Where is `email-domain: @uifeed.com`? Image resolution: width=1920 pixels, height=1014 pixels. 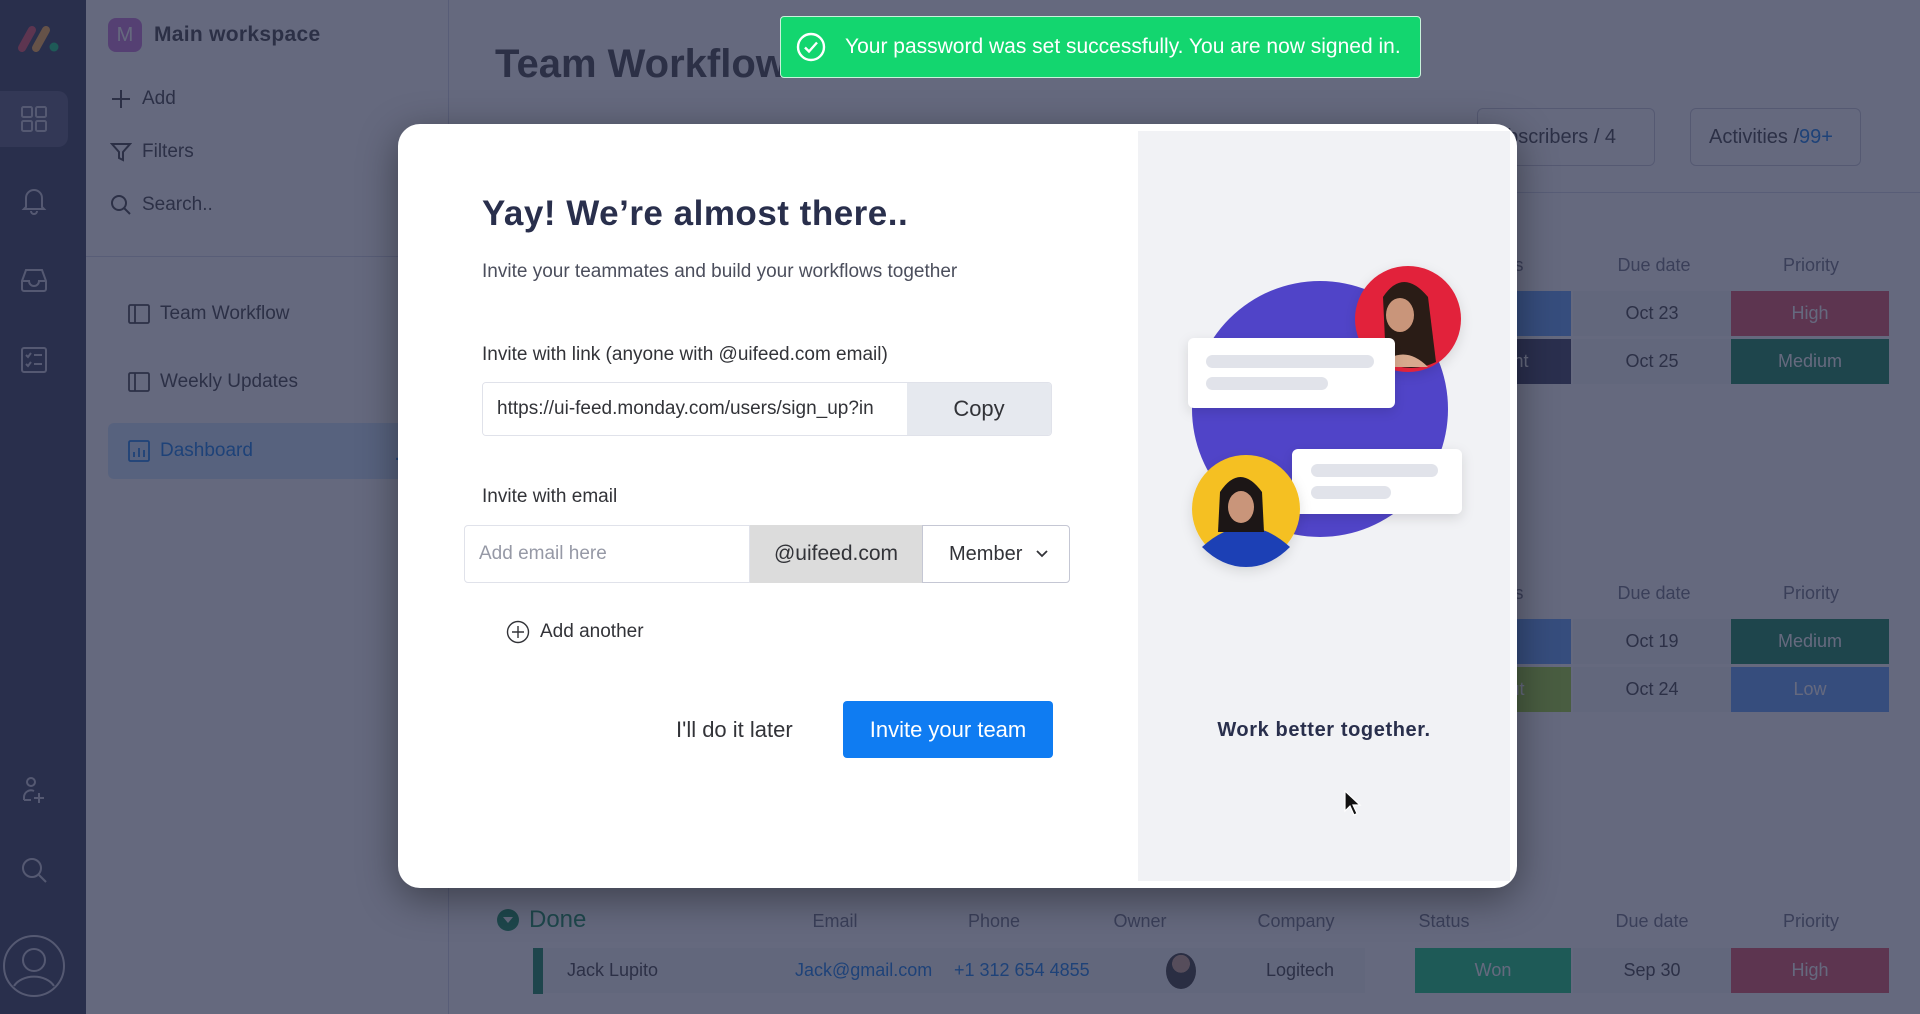
email-domain: @uifeed.com is located at coordinates (836, 554).